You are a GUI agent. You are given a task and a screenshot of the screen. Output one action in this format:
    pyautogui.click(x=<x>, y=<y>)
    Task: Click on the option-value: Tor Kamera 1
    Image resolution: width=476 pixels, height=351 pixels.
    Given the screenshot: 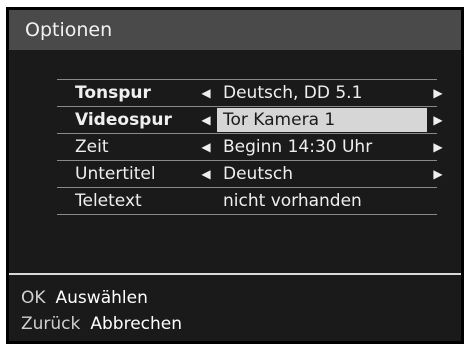 What is the action you would take?
    pyautogui.click(x=322, y=120)
    